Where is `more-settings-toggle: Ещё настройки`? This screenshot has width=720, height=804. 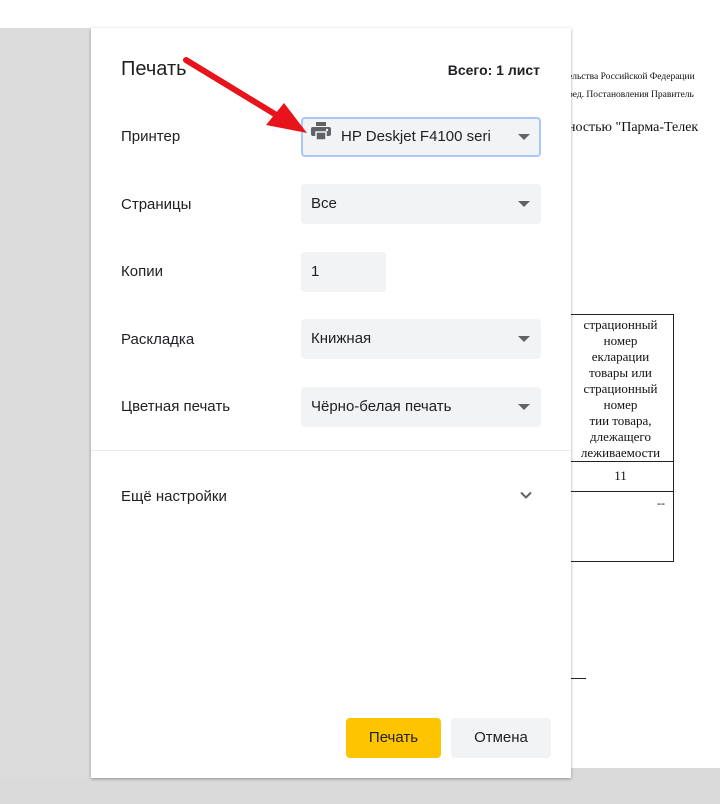
more-settings-toggle: Ещё настройки is located at coordinates (174, 496).